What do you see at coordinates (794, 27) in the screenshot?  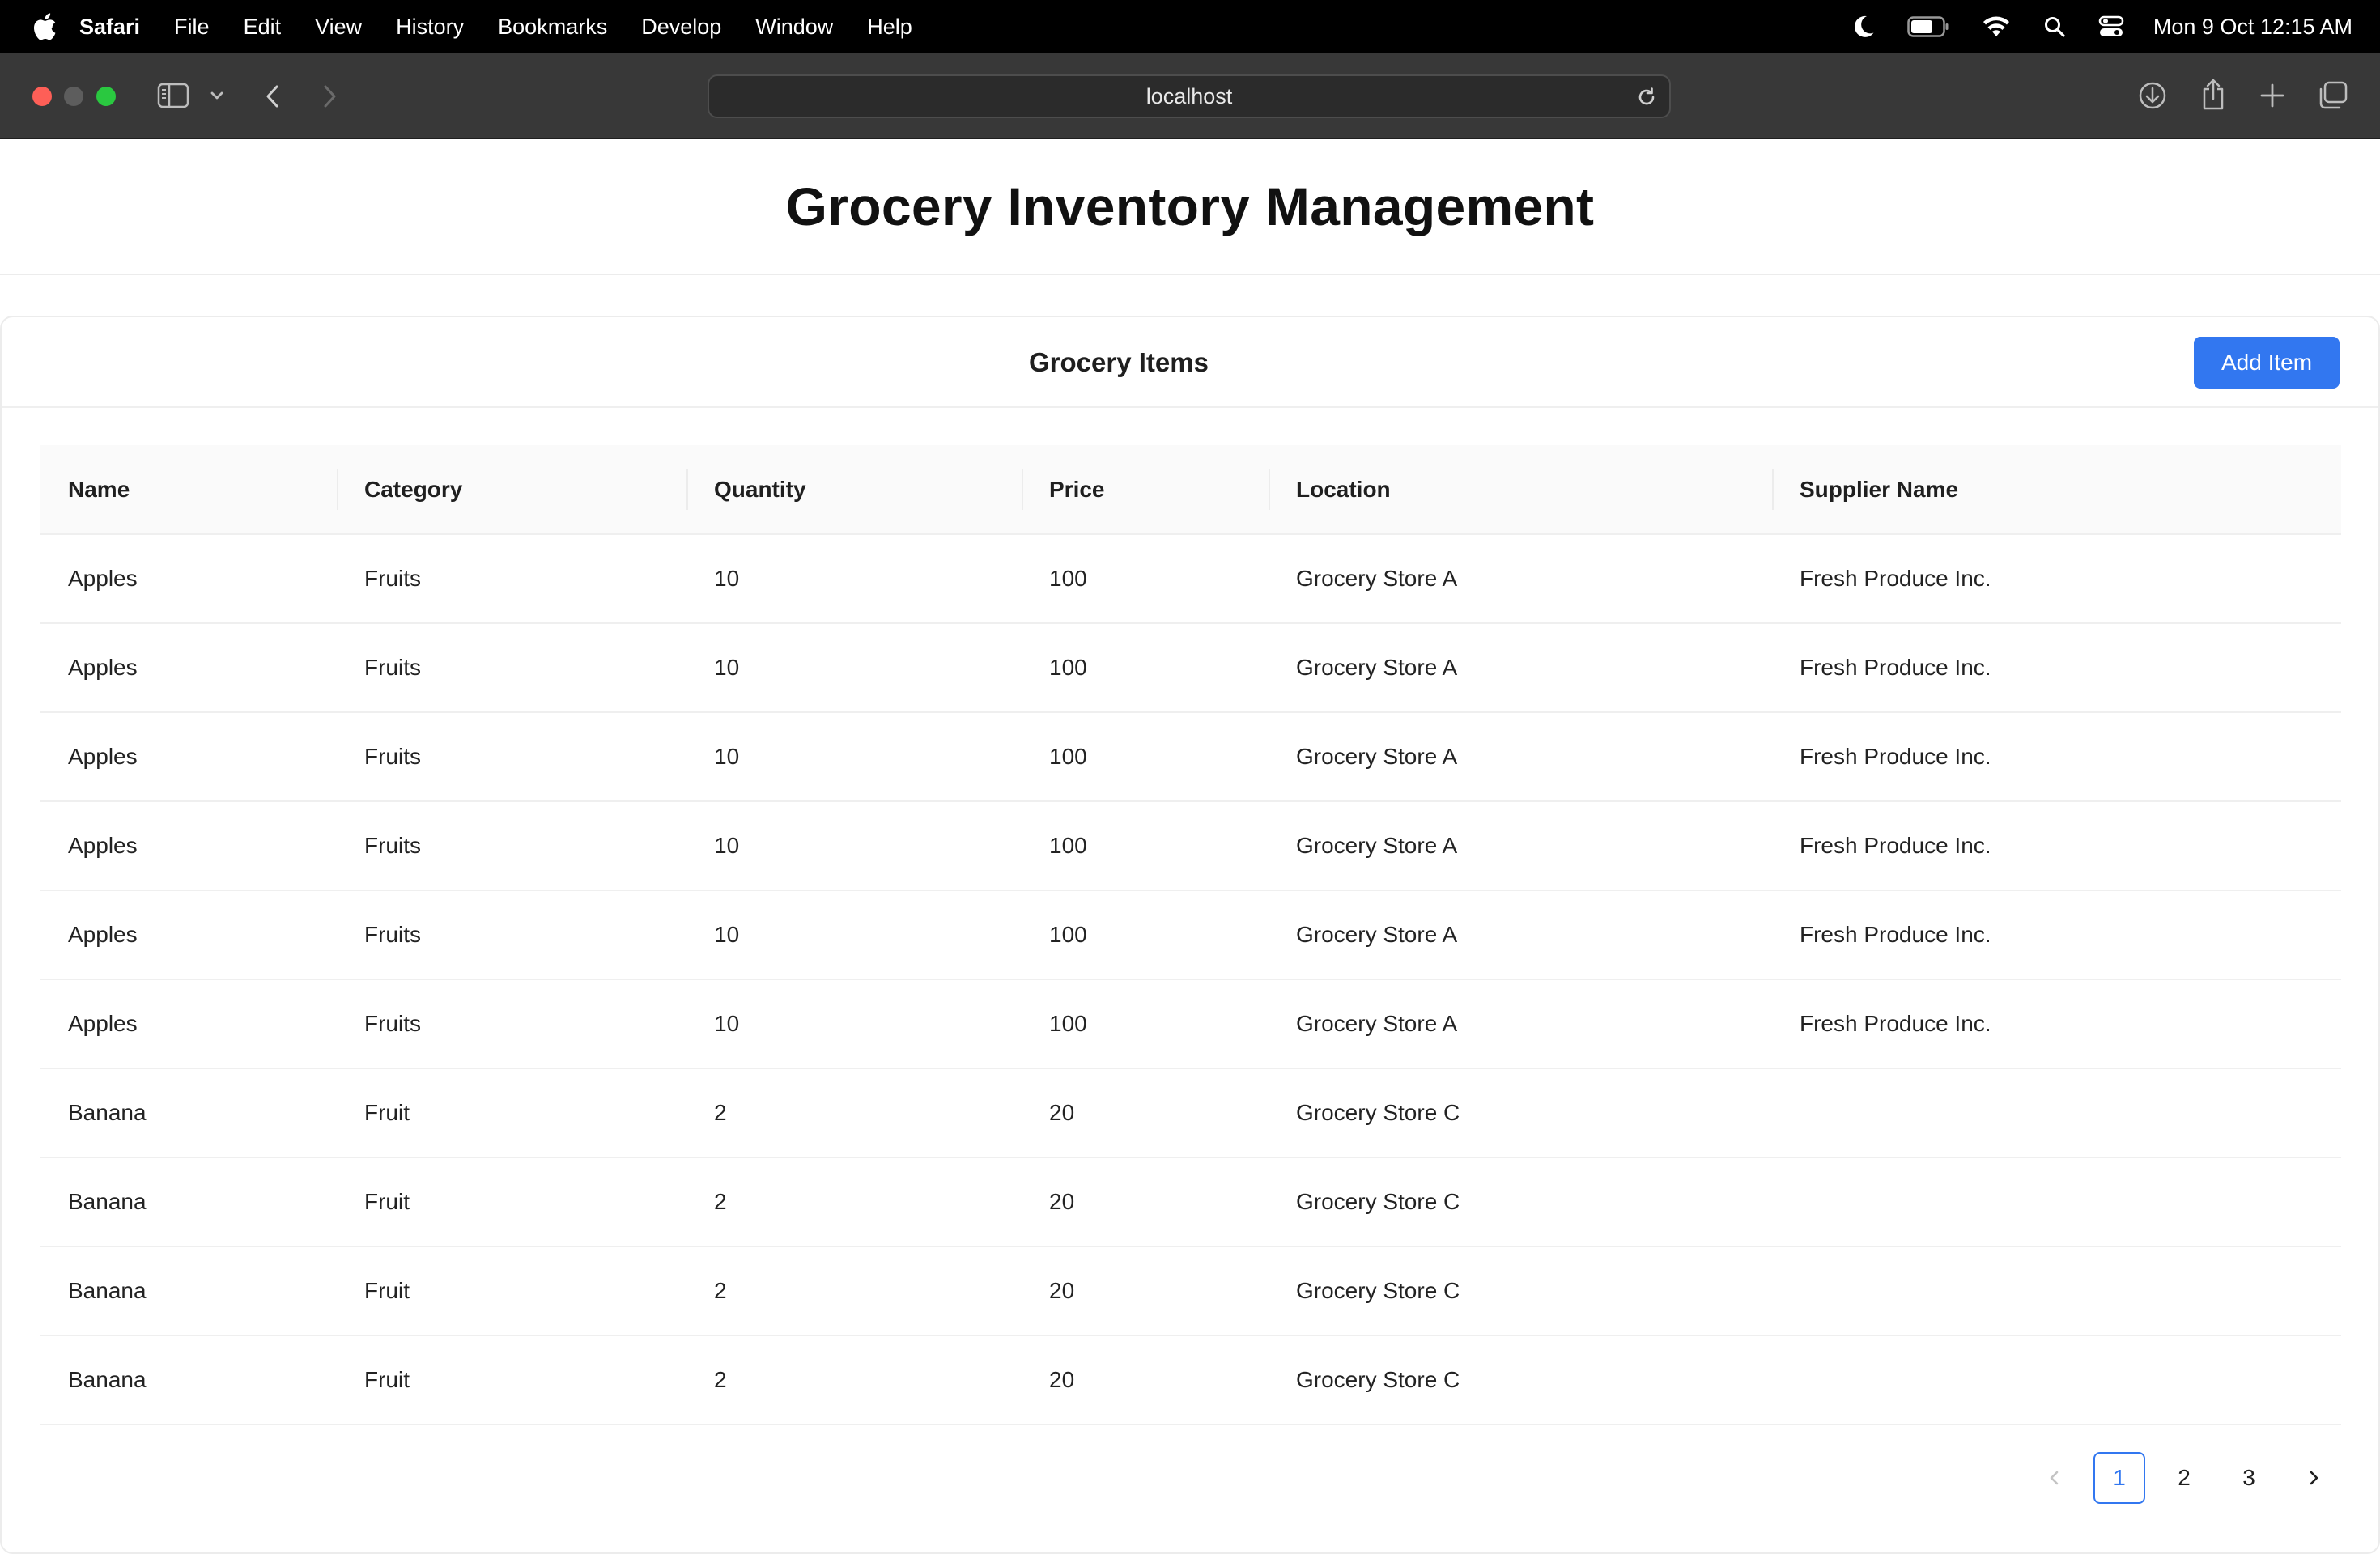 I see `menu-window: Window` at bounding box center [794, 27].